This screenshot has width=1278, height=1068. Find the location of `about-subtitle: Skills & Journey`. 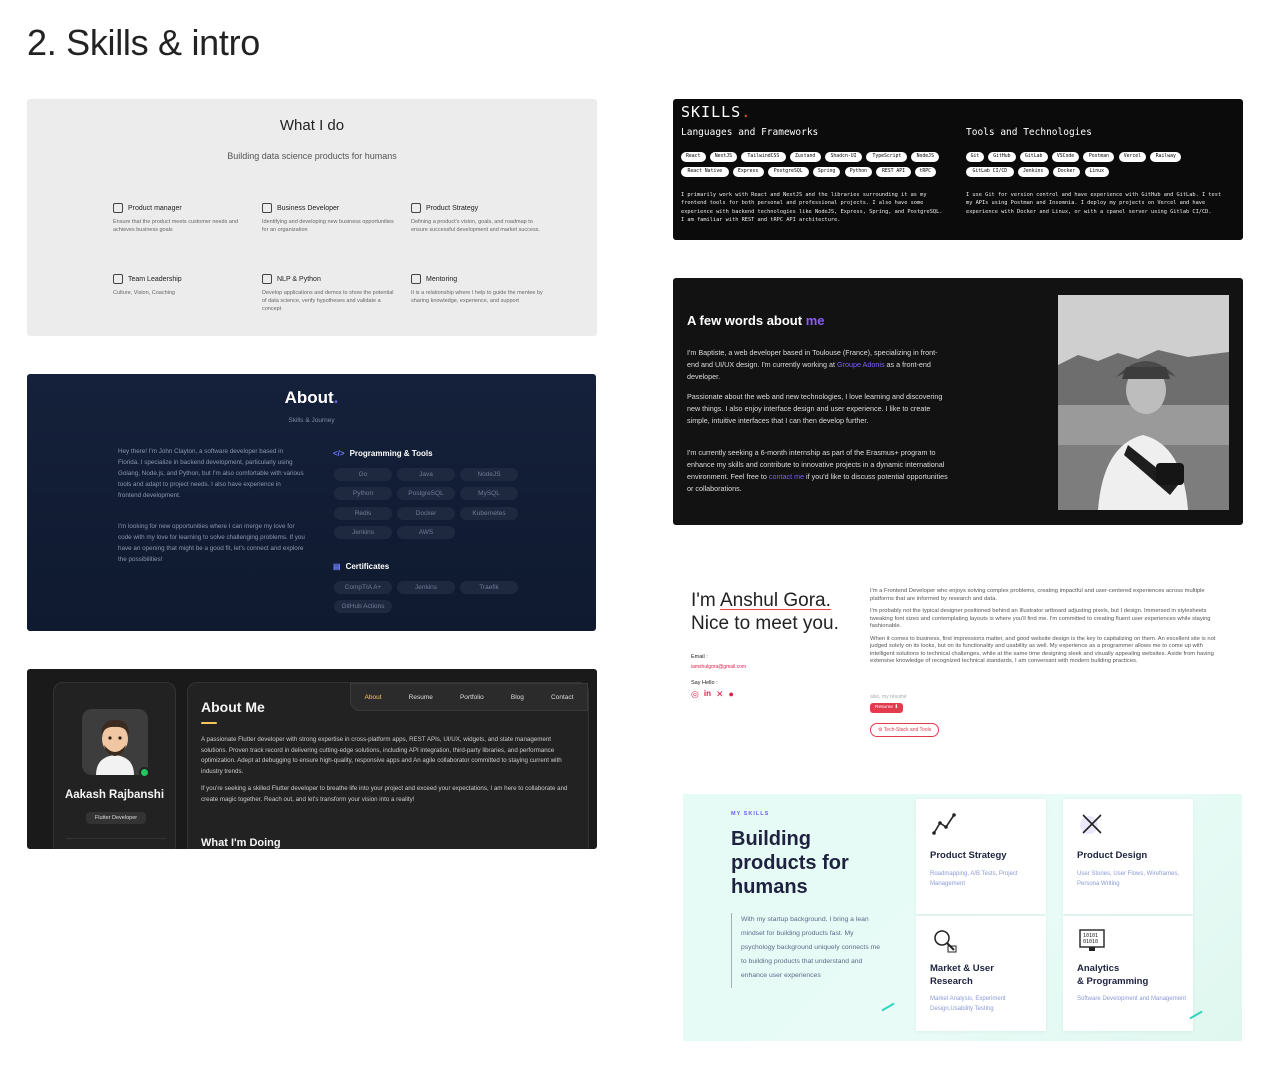

about-subtitle: Skills & Journey is located at coordinates (311, 420).